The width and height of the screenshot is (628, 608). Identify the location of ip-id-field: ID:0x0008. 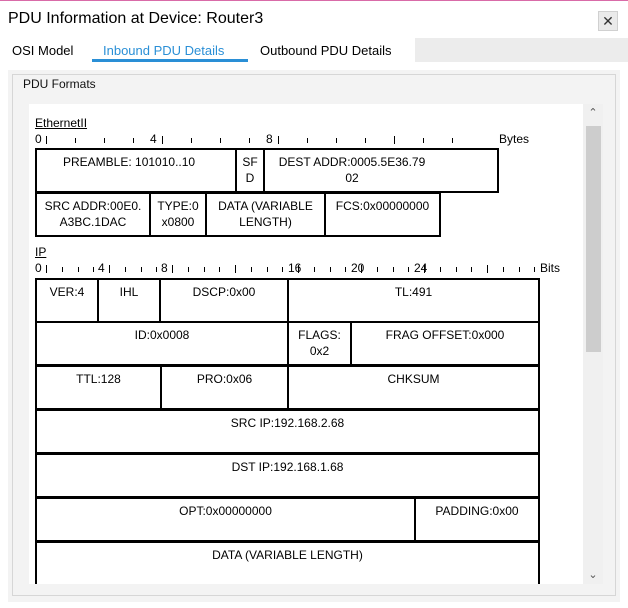
(162, 343).